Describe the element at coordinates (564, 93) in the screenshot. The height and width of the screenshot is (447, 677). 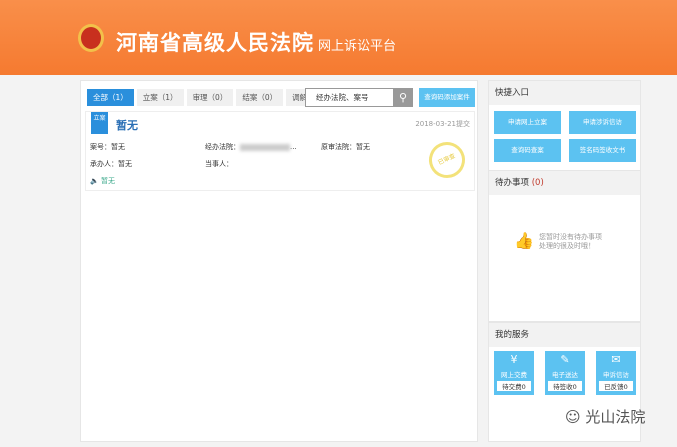
I see `quick-entry-title: 快捷入口` at that location.